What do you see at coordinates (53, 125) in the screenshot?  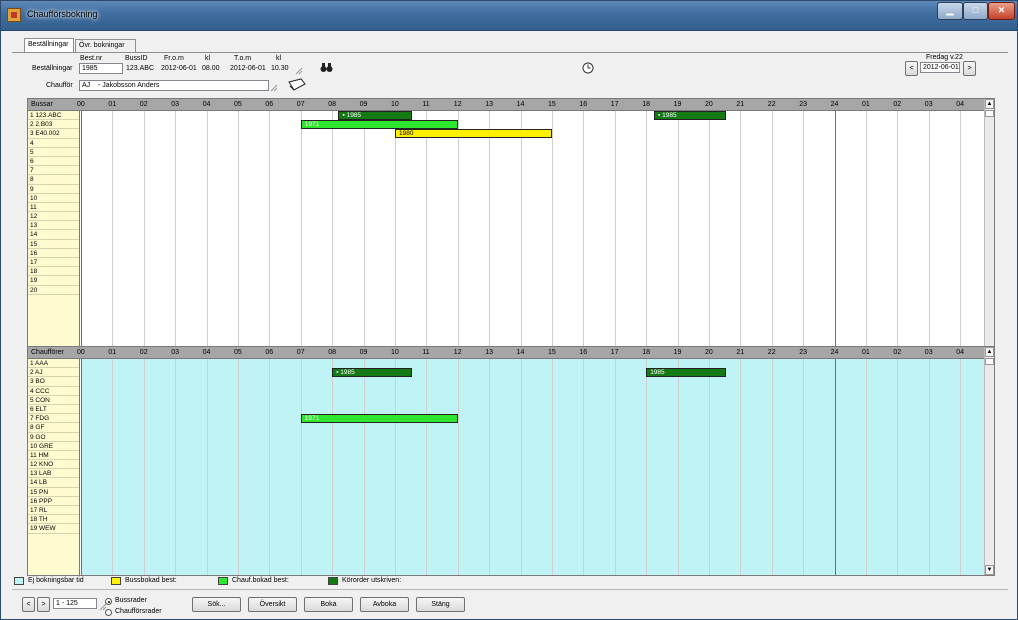 I see `schedule-row-label: 2 2.B03` at bounding box center [53, 125].